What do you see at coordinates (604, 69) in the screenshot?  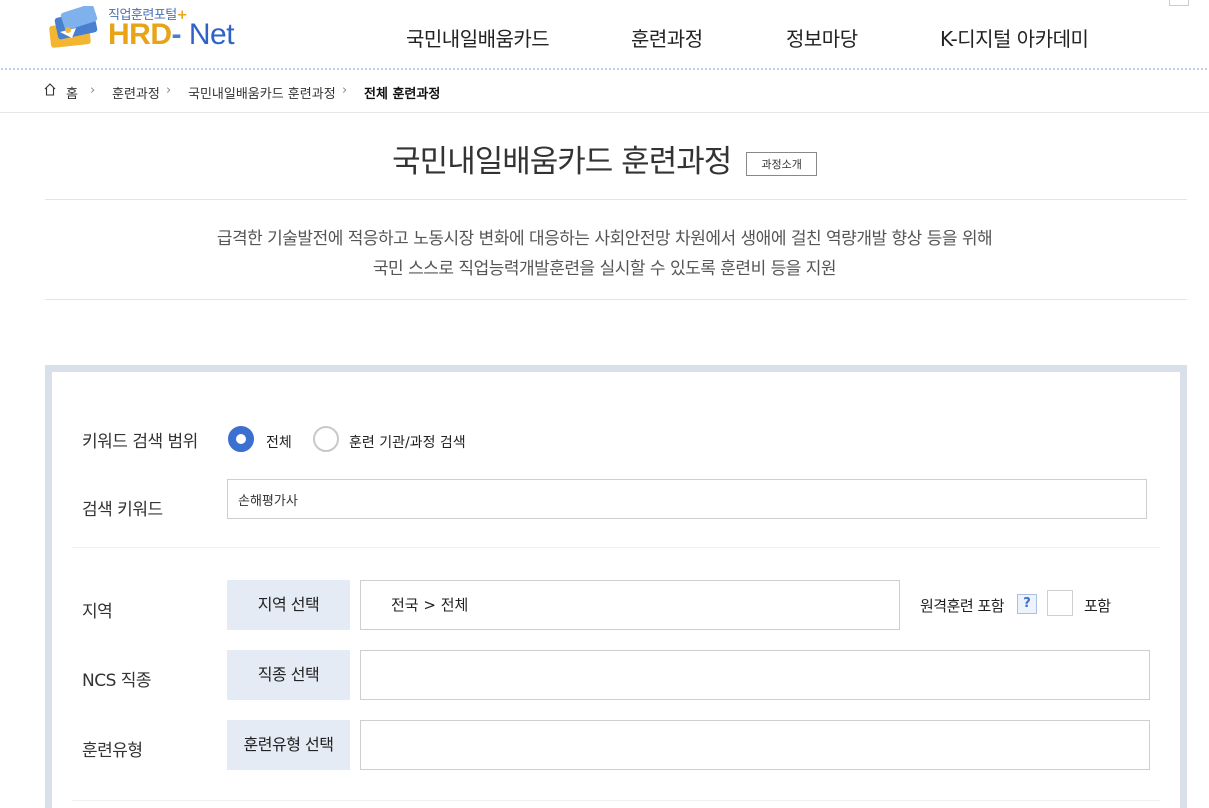 I see `header-dotted-divider` at bounding box center [604, 69].